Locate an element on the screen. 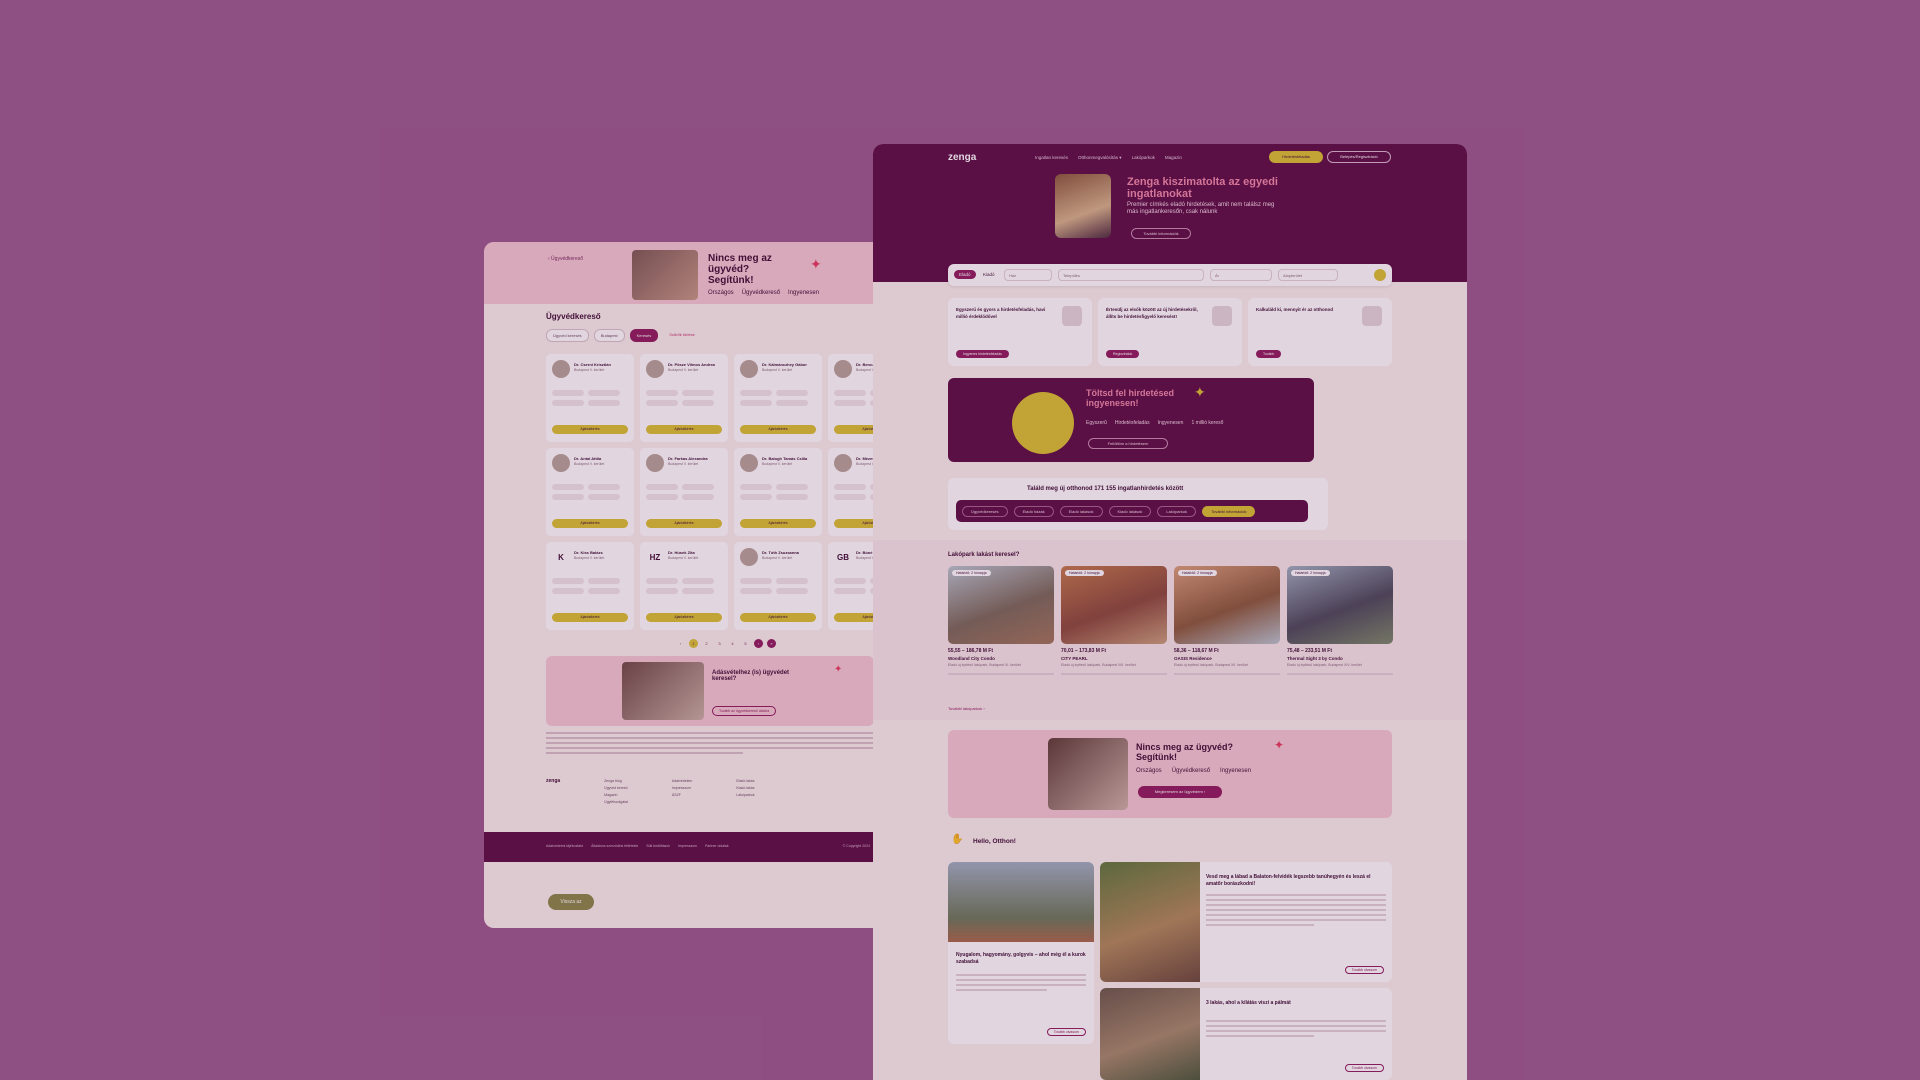 This screenshot has height=1080, width=1920. quick-link-more: További információk is located at coordinates (1229, 511).